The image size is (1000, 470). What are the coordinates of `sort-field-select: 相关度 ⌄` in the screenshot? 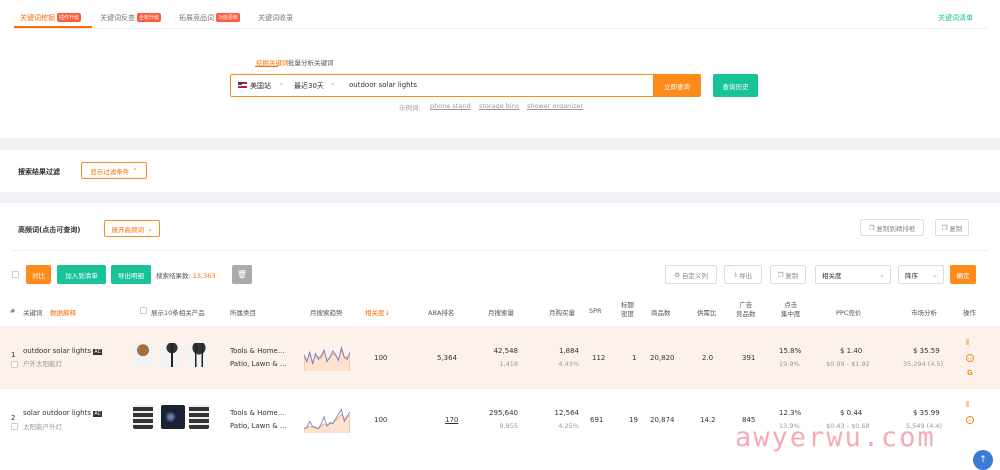 It's located at (853, 274).